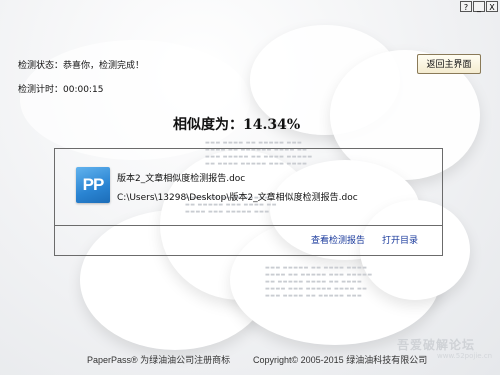 Image resolution: width=500 pixels, height=375 pixels. Describe the element at coordinates (338, 239) in the screenshot. I see `view-report-link: 查看检测报告` at that location.